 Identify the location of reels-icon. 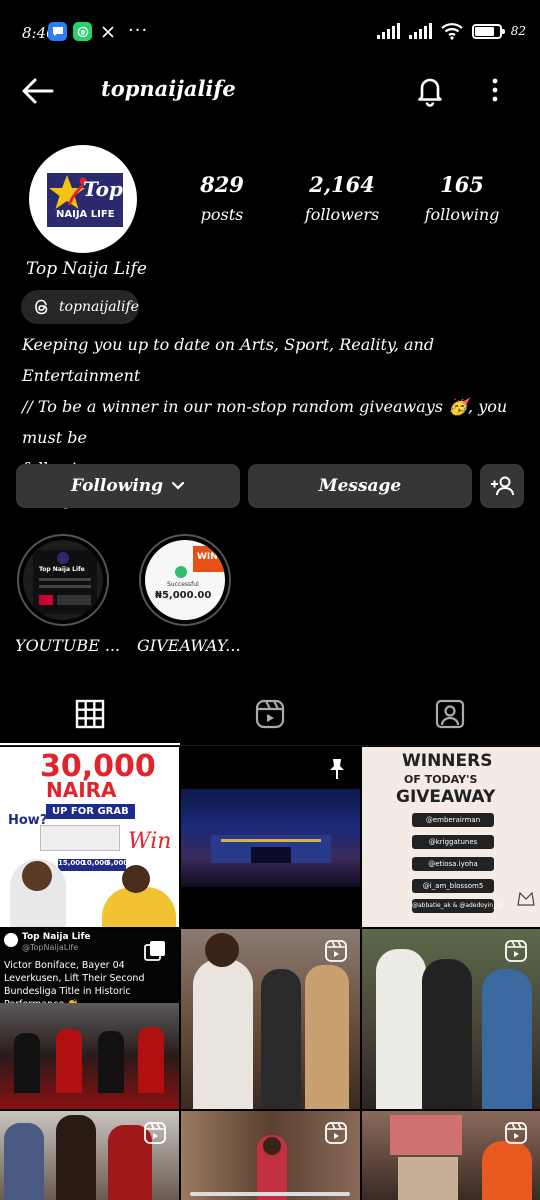
(270, 714).